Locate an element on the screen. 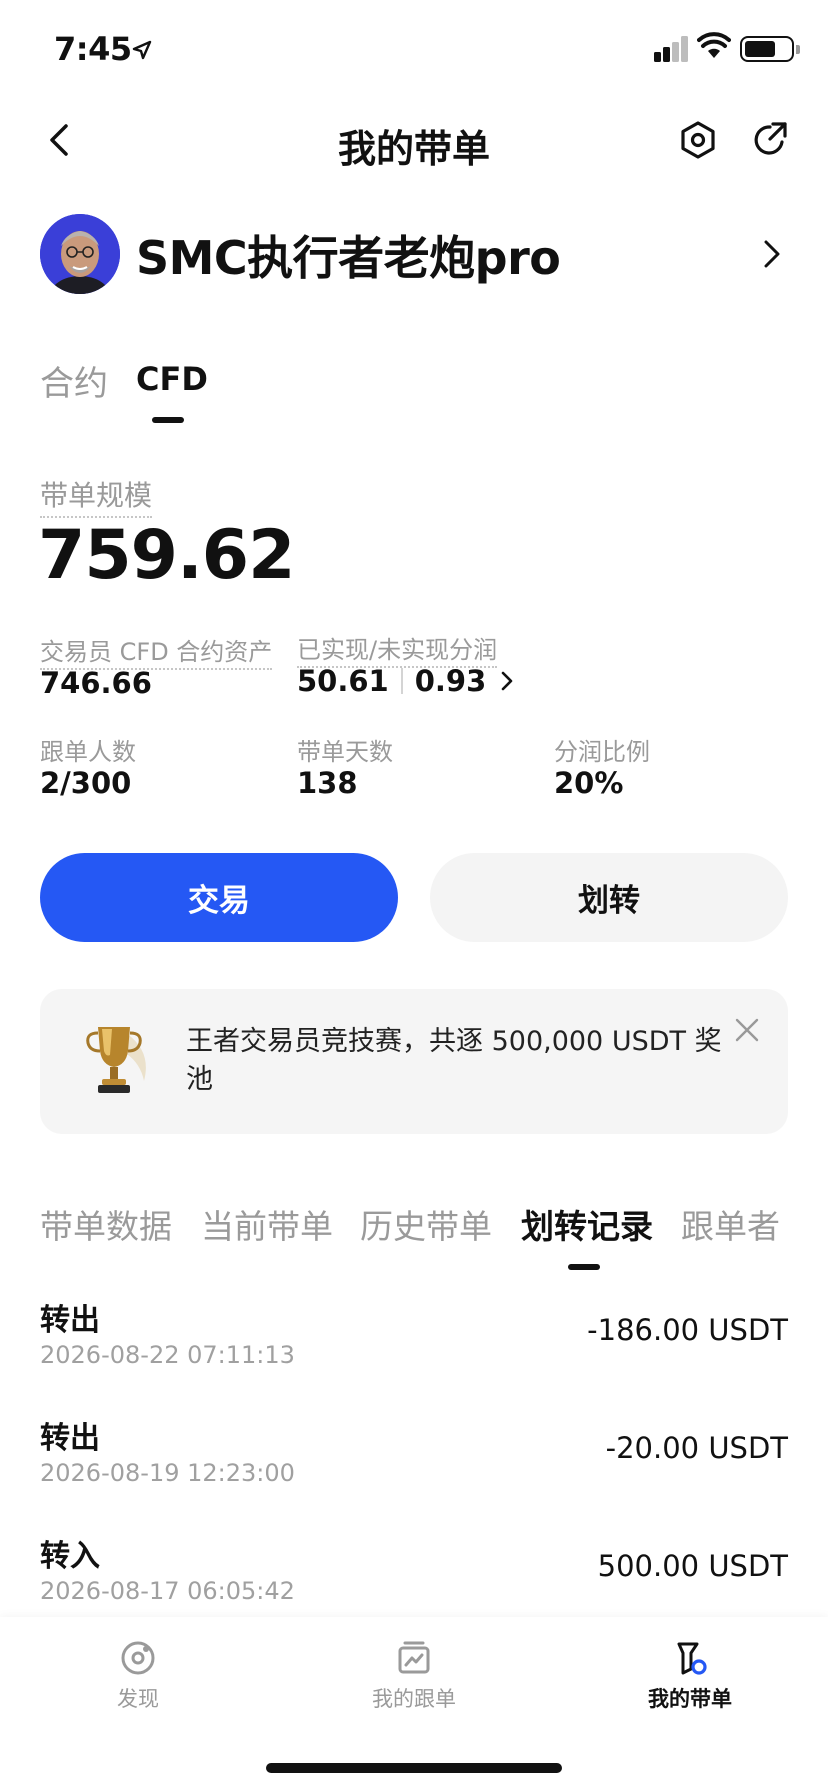 The width and height of the screenshot is (828, 1792). share-icon is located at coordinates (770, 140).